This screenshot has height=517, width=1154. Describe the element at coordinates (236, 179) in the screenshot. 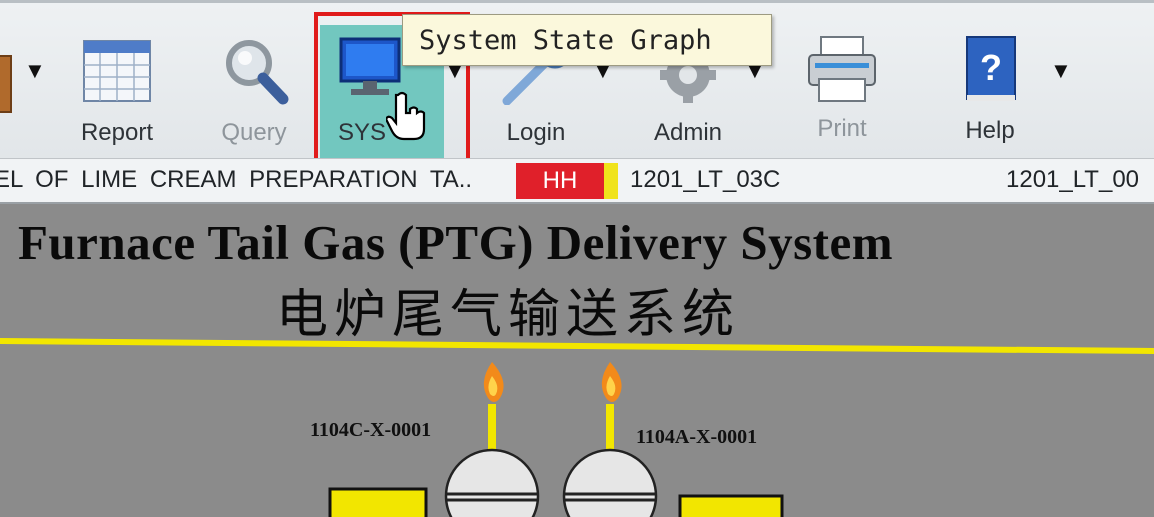

I see `alarm-description: EL OF LIME CREAM PREPARATION TA..` at that location.